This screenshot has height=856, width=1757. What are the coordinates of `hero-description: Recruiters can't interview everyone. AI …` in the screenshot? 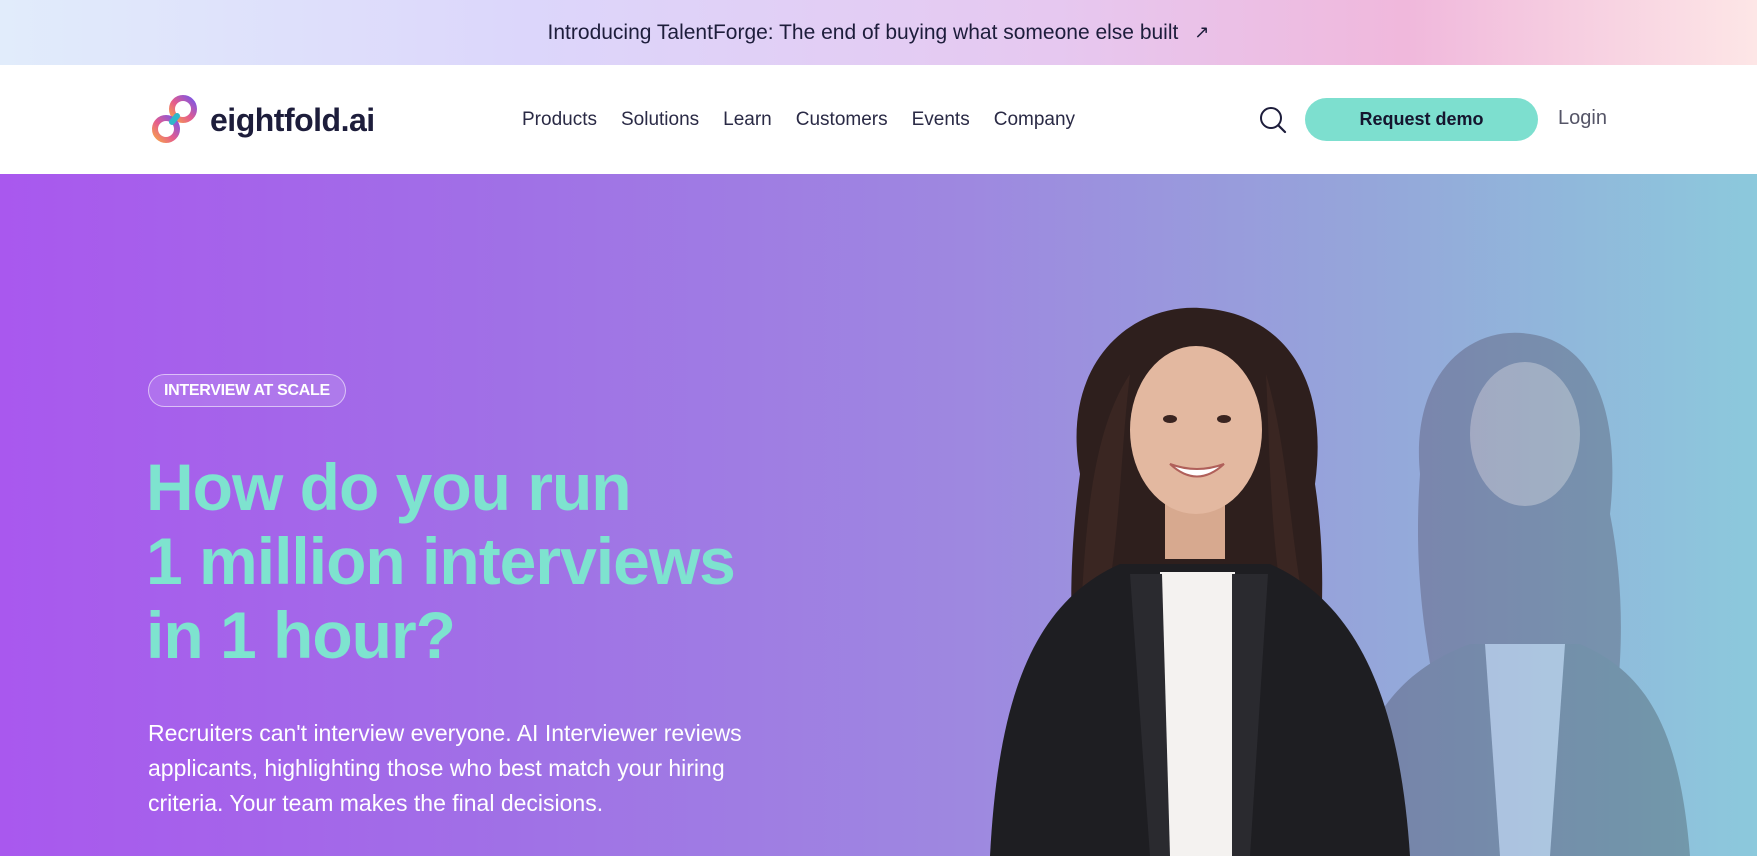 It's located at (445, 768).